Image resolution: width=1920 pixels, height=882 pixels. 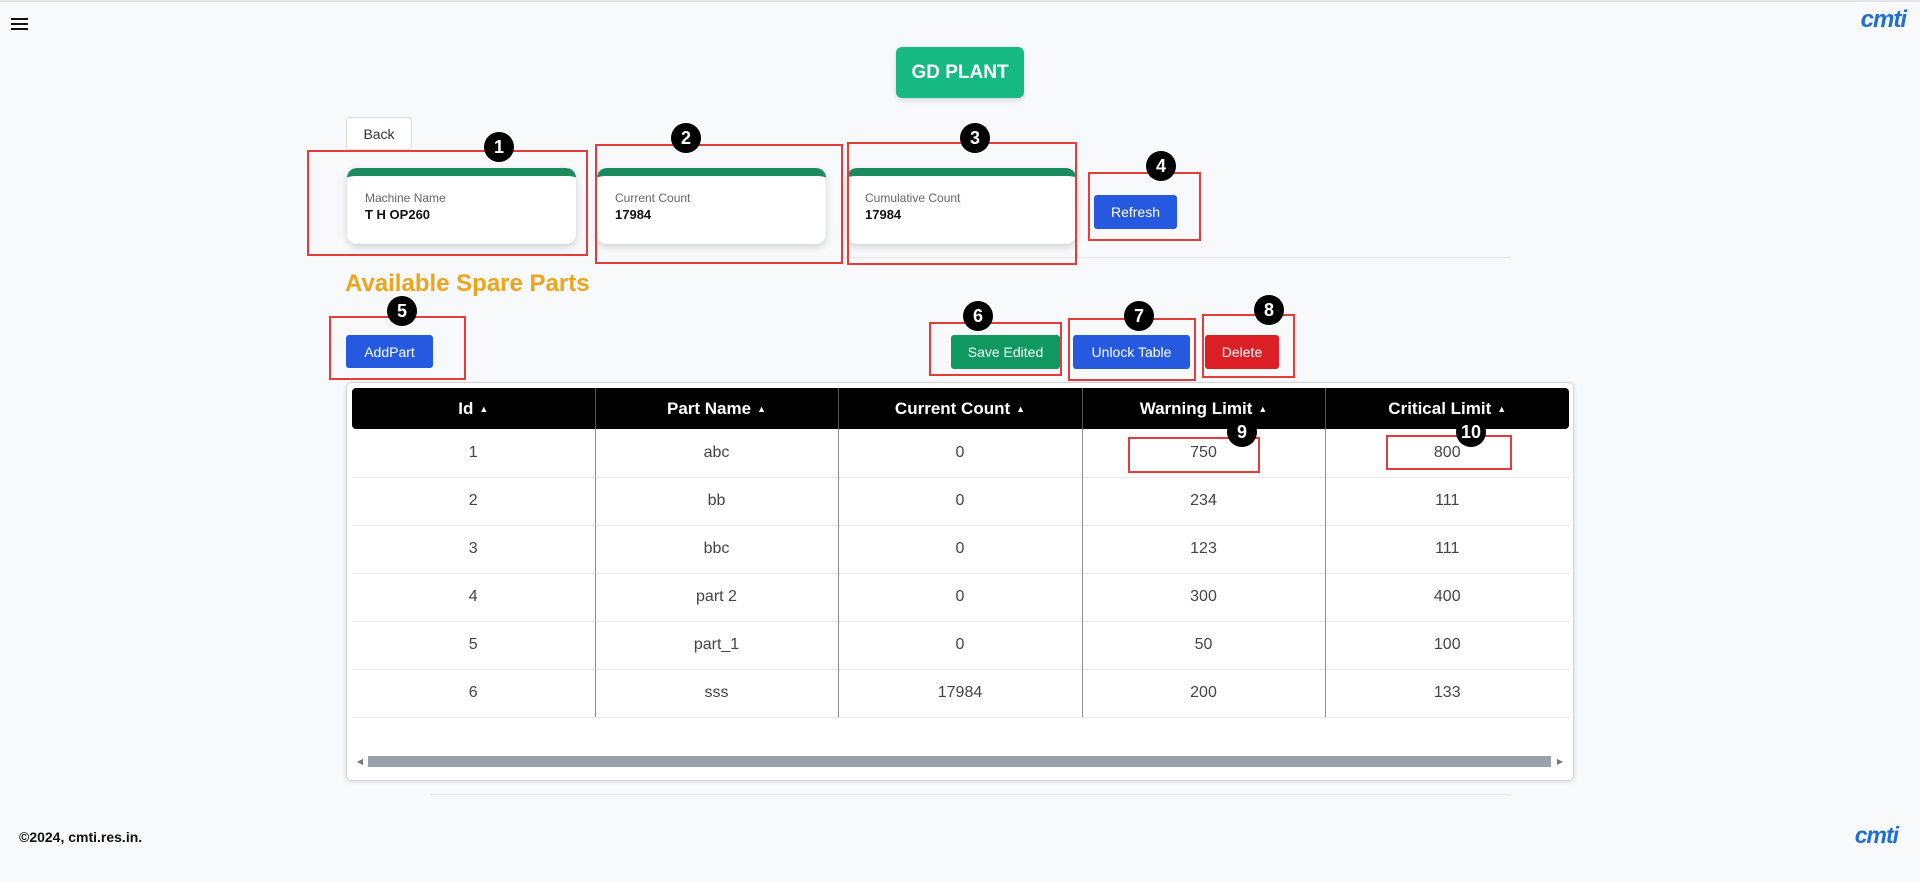 What do you see at coordinates (467, 283) in the screenshot?
I see `section-title: Available Spare Parts` at bounding box center [467, 283].